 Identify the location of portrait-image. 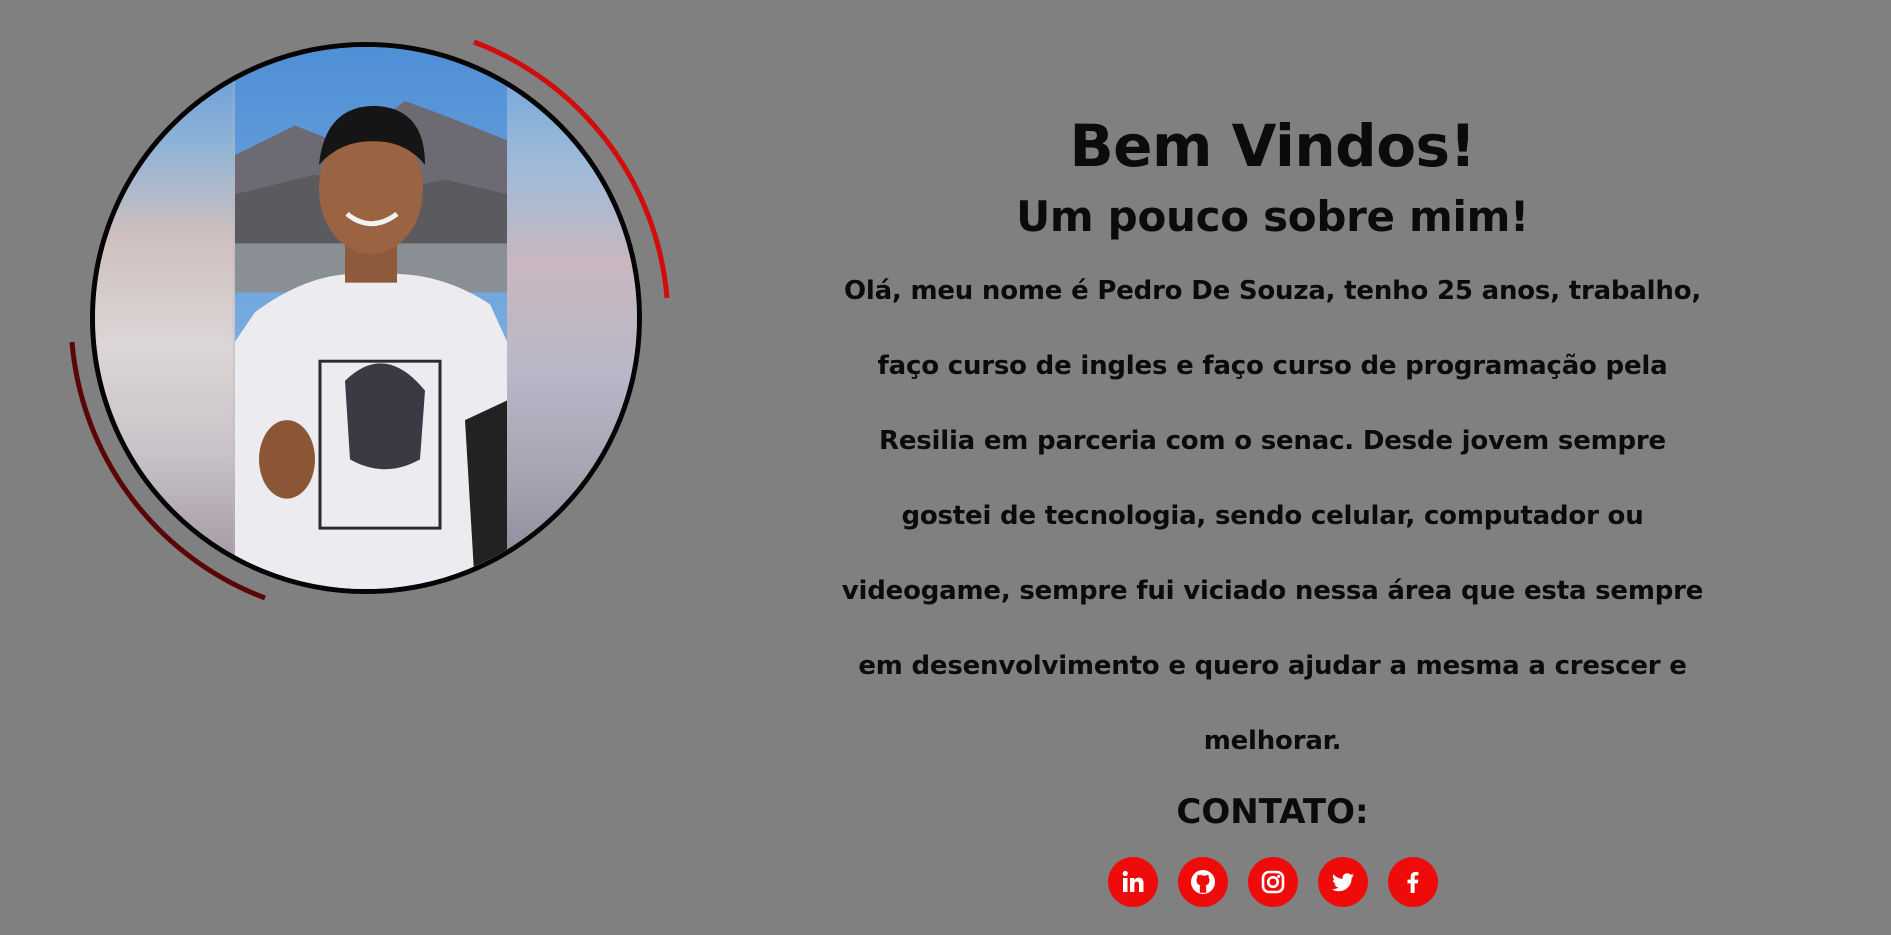
(371, 318).